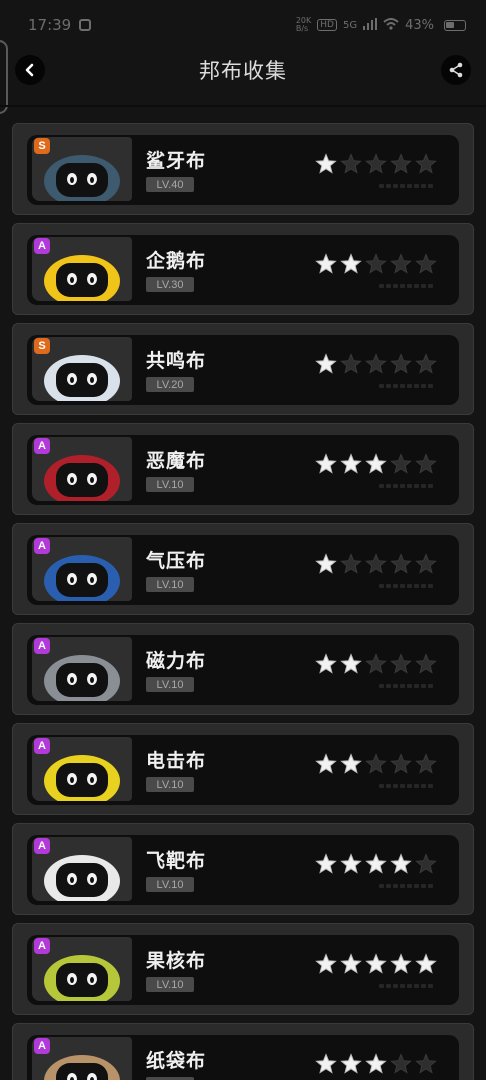 The image size is (486, 1080). What do you see at coordinates (176, 561) in the screenshot?
I see `bangboo-name: 气压布` at bounding box center [176, 561].